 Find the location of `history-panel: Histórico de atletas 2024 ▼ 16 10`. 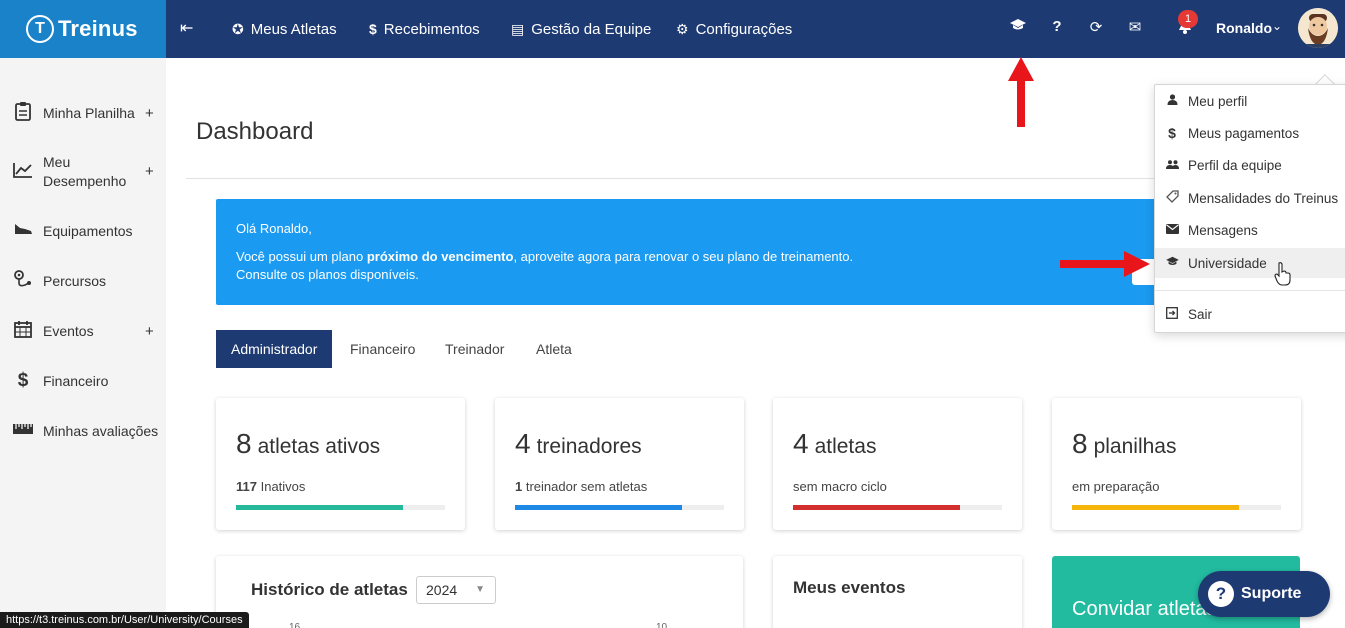

history-panel: Histórico de atletas 2024 ▼ 16 10 is located at coordinates (479, 592).